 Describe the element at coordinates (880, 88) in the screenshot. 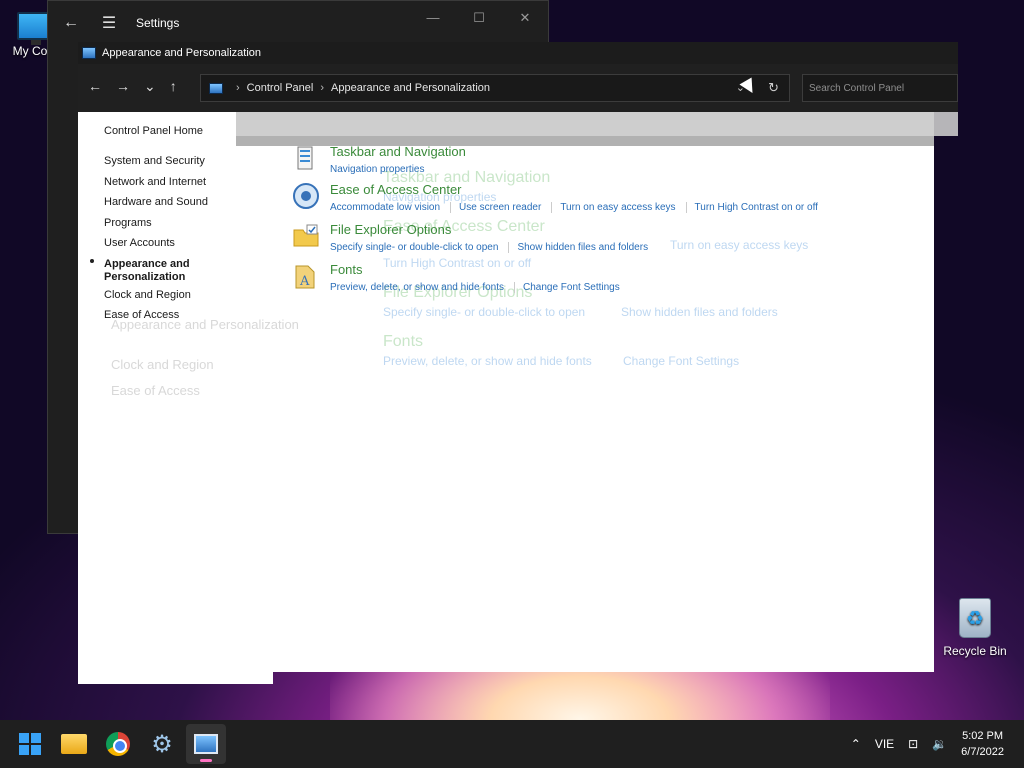

I see `search-input: Search Control Panel` at that location.